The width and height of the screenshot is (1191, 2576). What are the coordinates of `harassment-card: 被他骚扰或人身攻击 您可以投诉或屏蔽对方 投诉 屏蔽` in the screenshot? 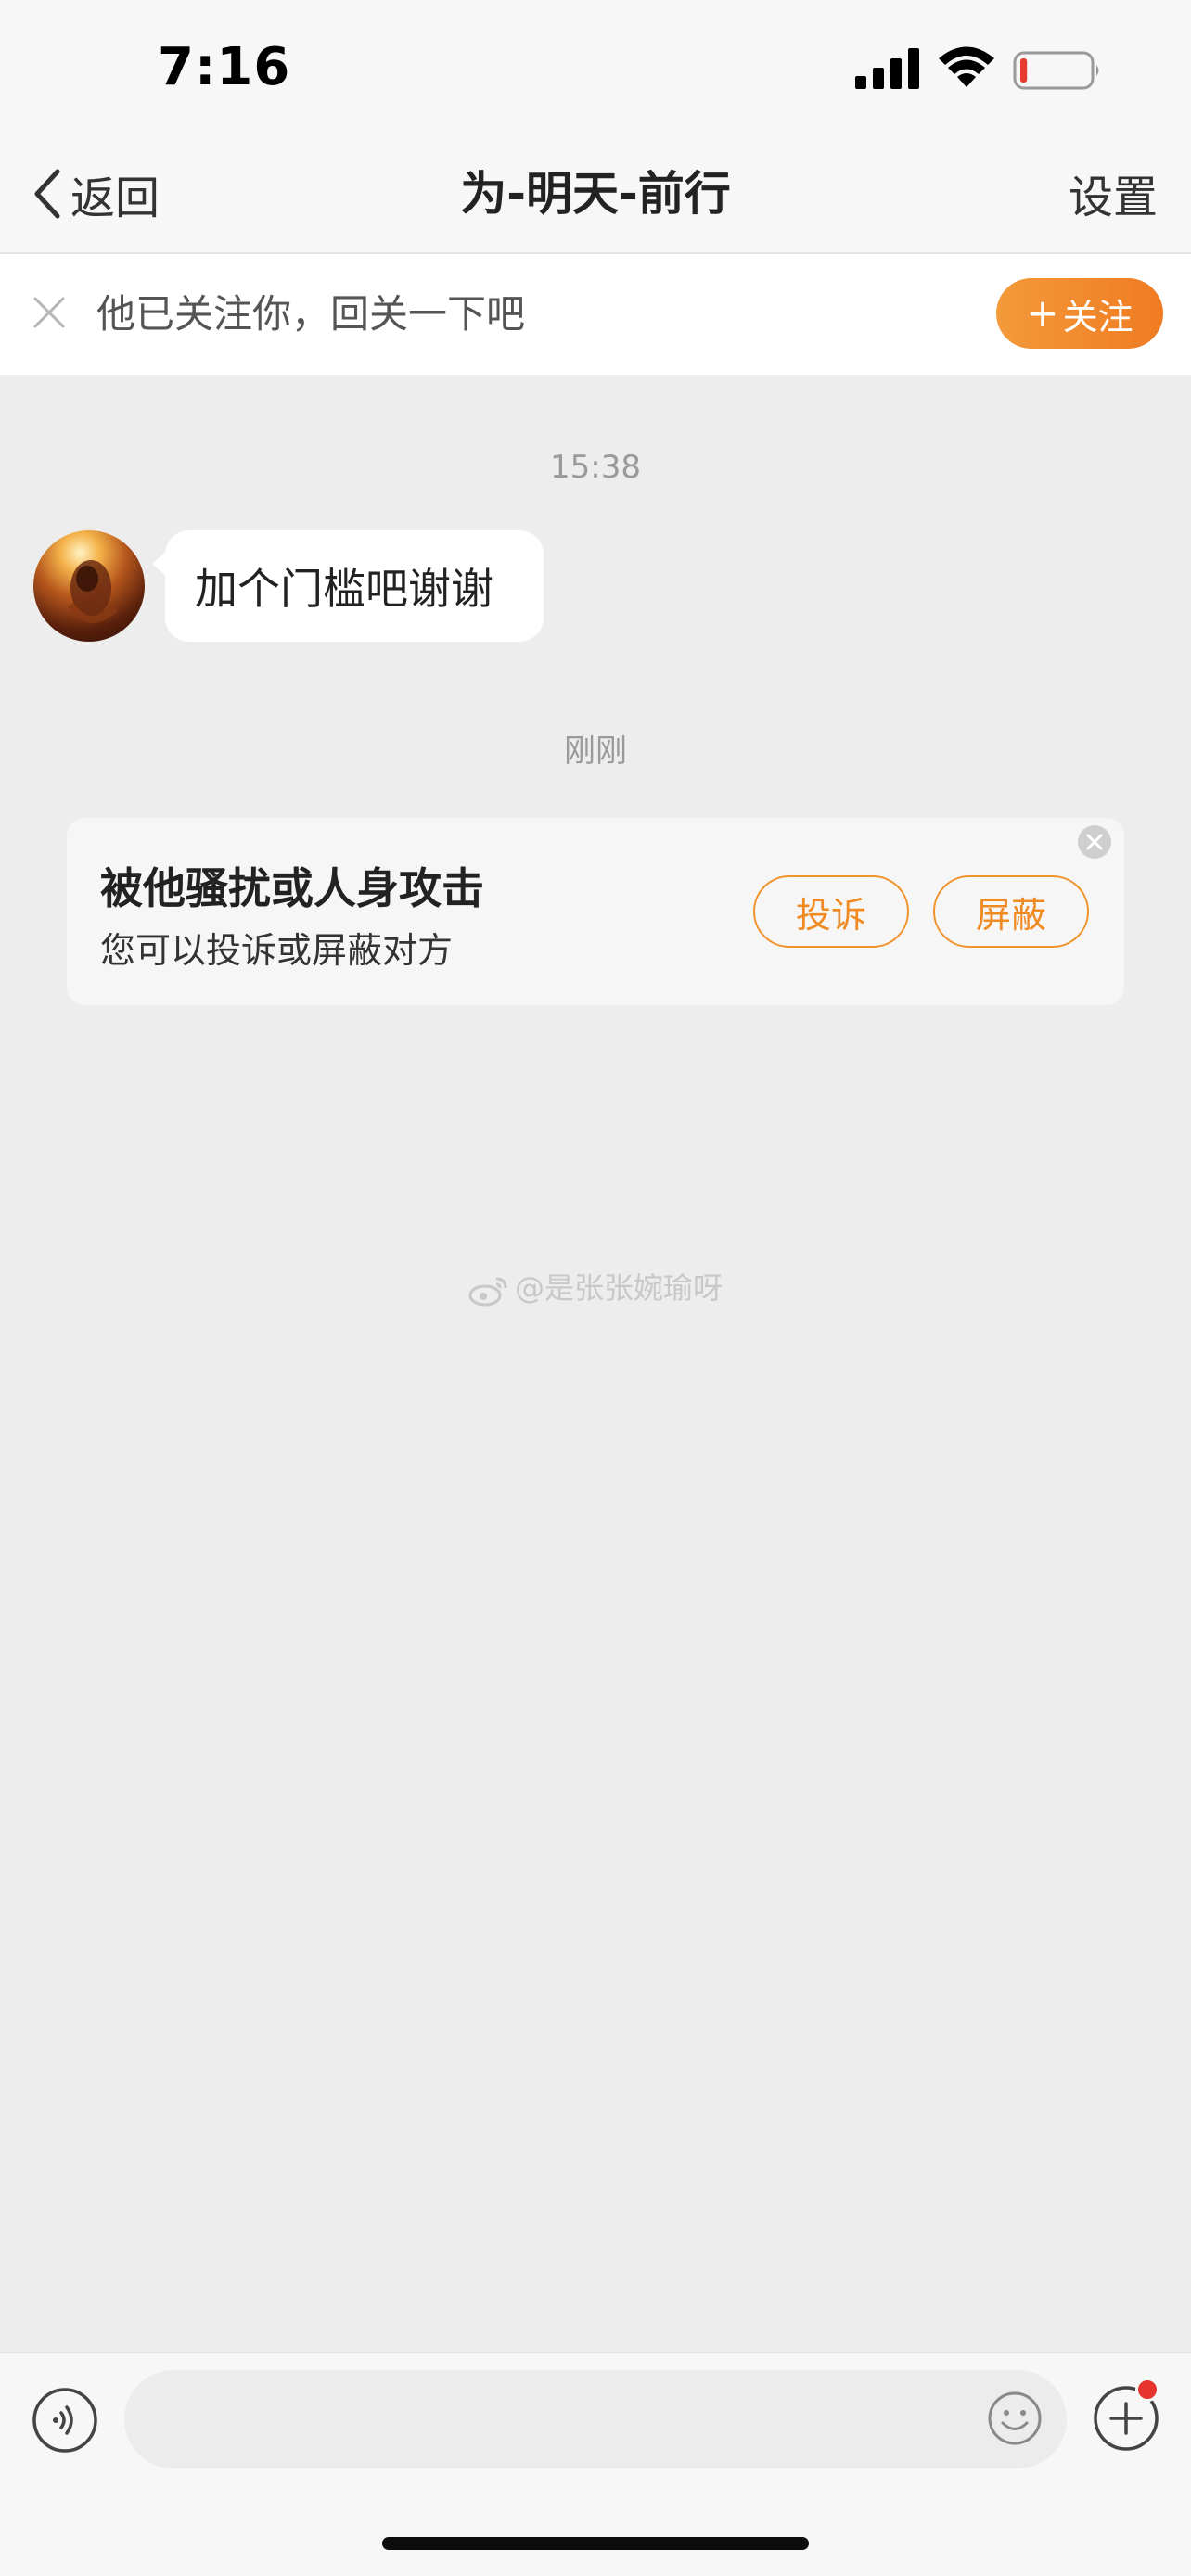 It's located at (595, 911).